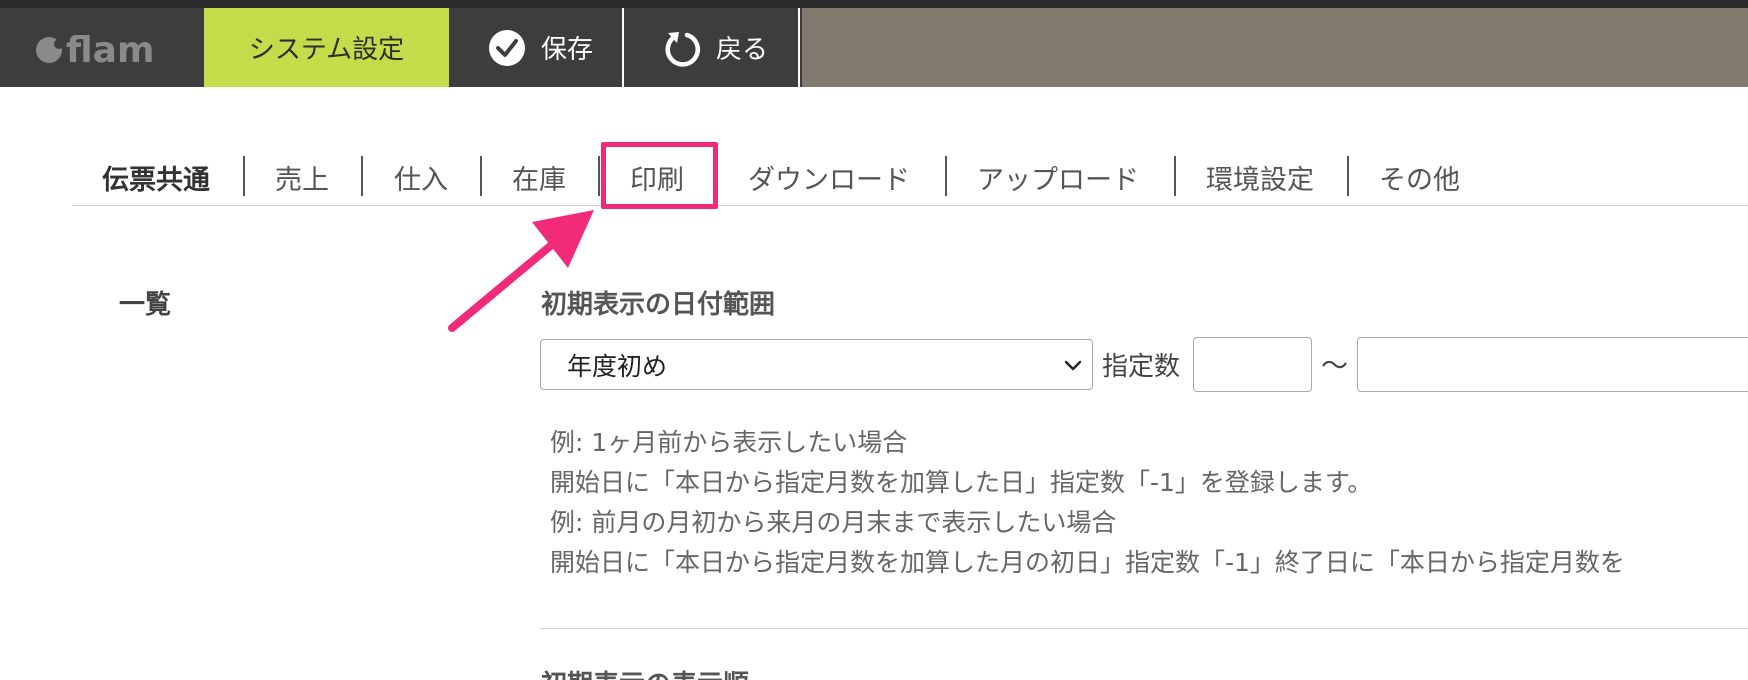  I want to click on logo-mark-icon, so click(50, 50).